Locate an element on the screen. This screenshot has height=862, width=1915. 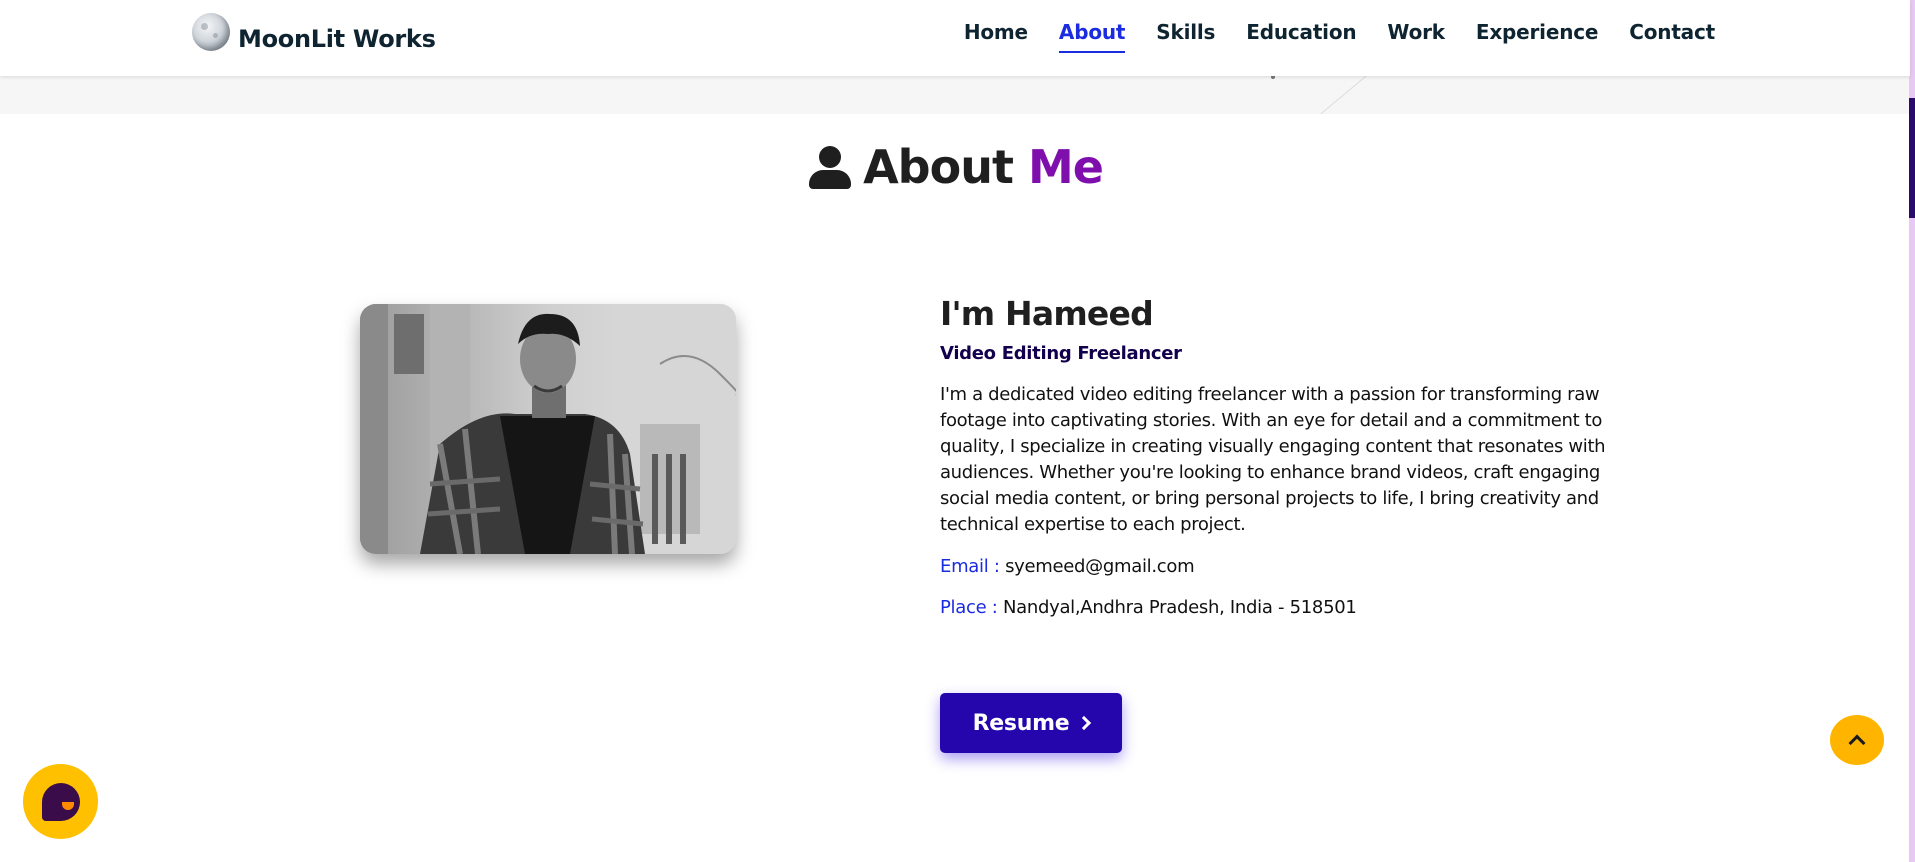
section-title: About Me is located at coordinates (983, 167).